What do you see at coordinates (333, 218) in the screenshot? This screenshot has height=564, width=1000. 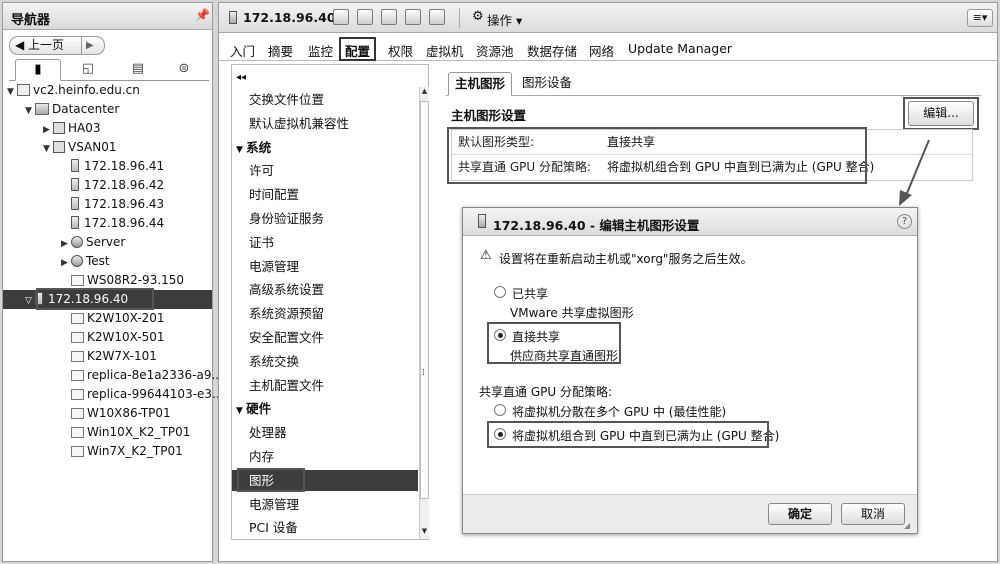 I see `settings-item: 身份验证服务` at bounding box center [333, 218].